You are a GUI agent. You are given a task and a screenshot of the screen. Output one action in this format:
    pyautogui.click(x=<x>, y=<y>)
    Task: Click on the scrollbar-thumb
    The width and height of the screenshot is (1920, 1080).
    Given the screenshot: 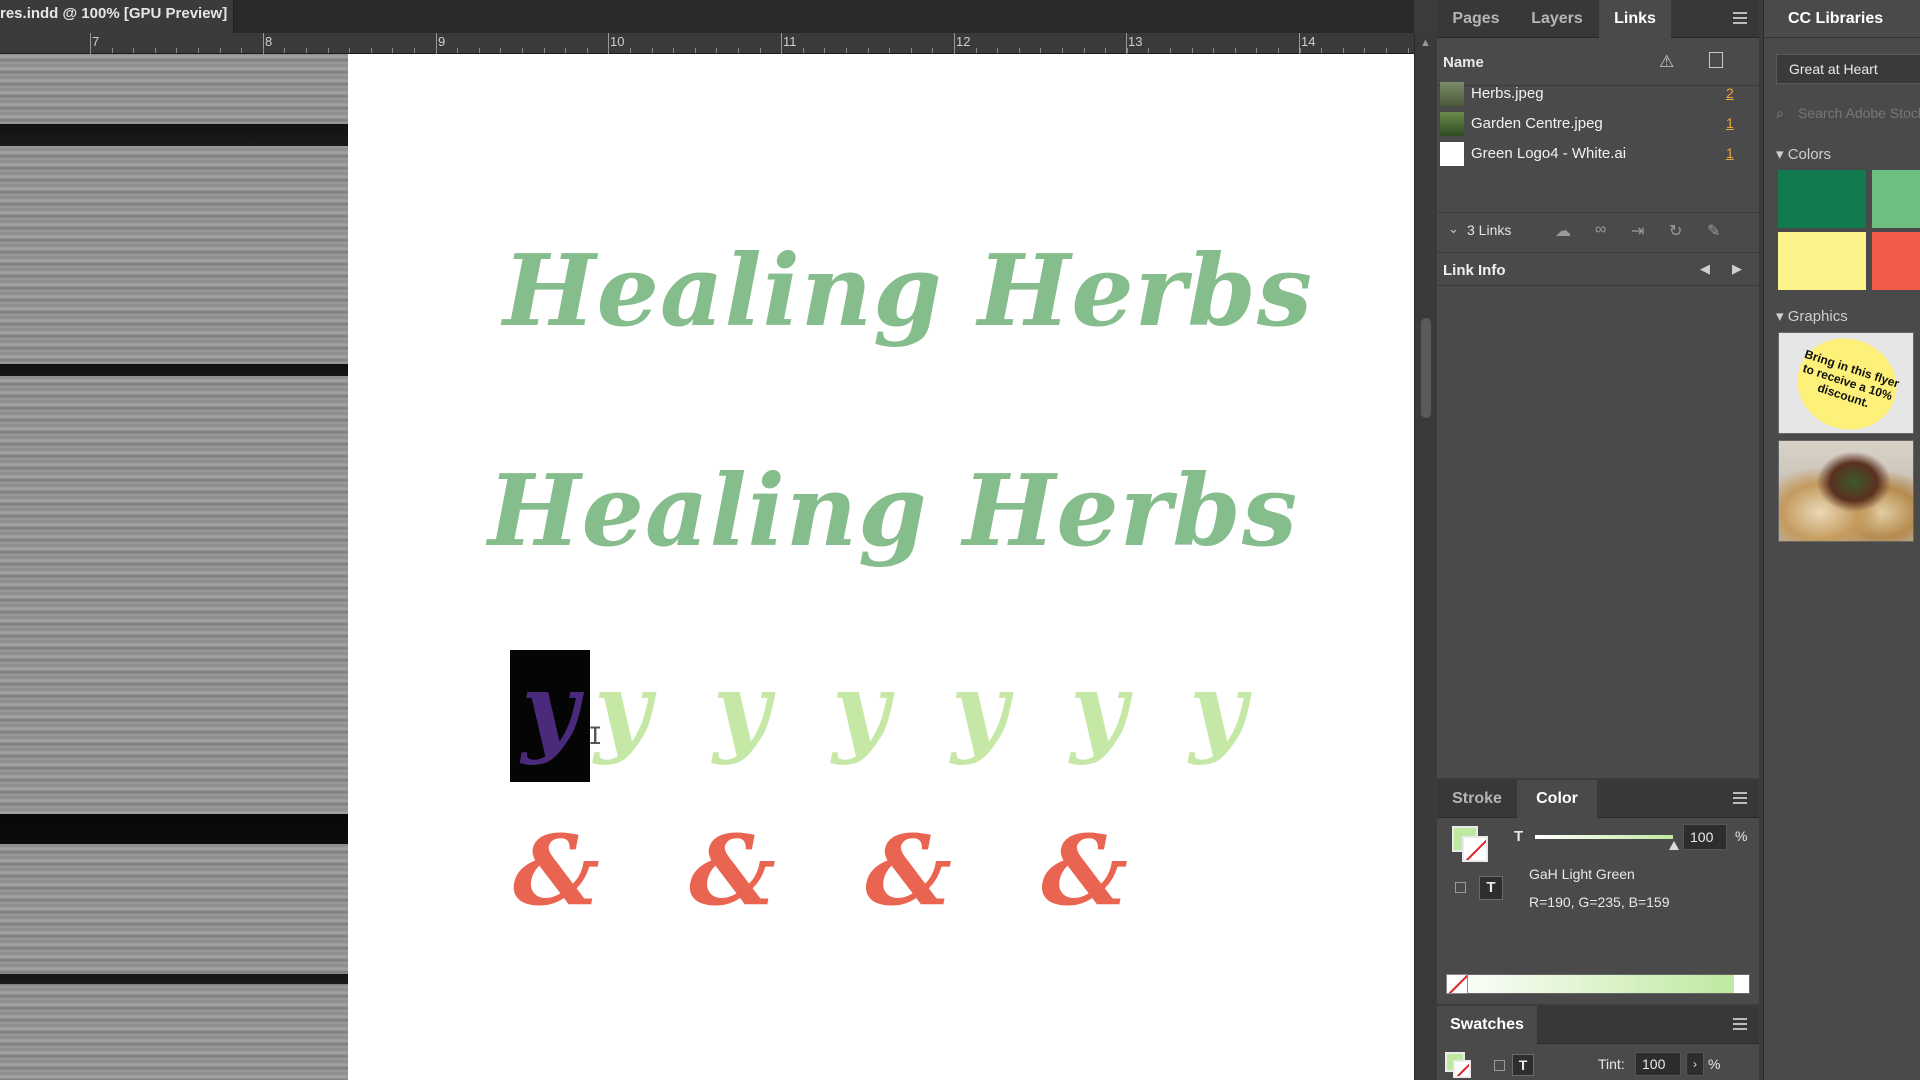 What is the action you would take?
    pyautogui.click(x=1426, y=368)
    